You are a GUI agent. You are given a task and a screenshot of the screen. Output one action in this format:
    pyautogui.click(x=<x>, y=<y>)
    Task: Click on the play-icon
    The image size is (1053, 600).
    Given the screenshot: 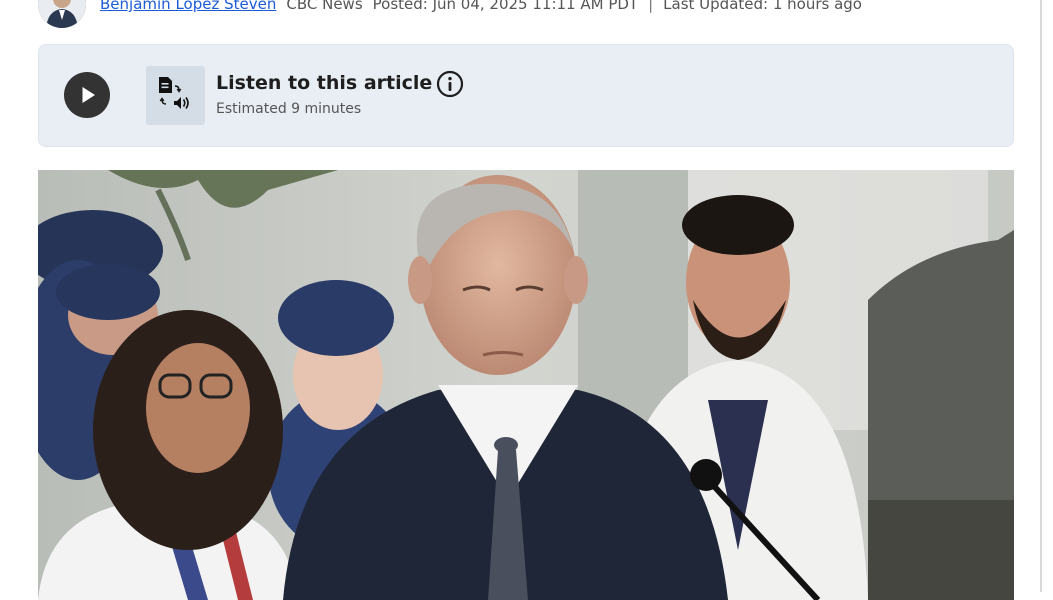 What is the action you would take?
    pyautogui.click(x=88, y=95)
    